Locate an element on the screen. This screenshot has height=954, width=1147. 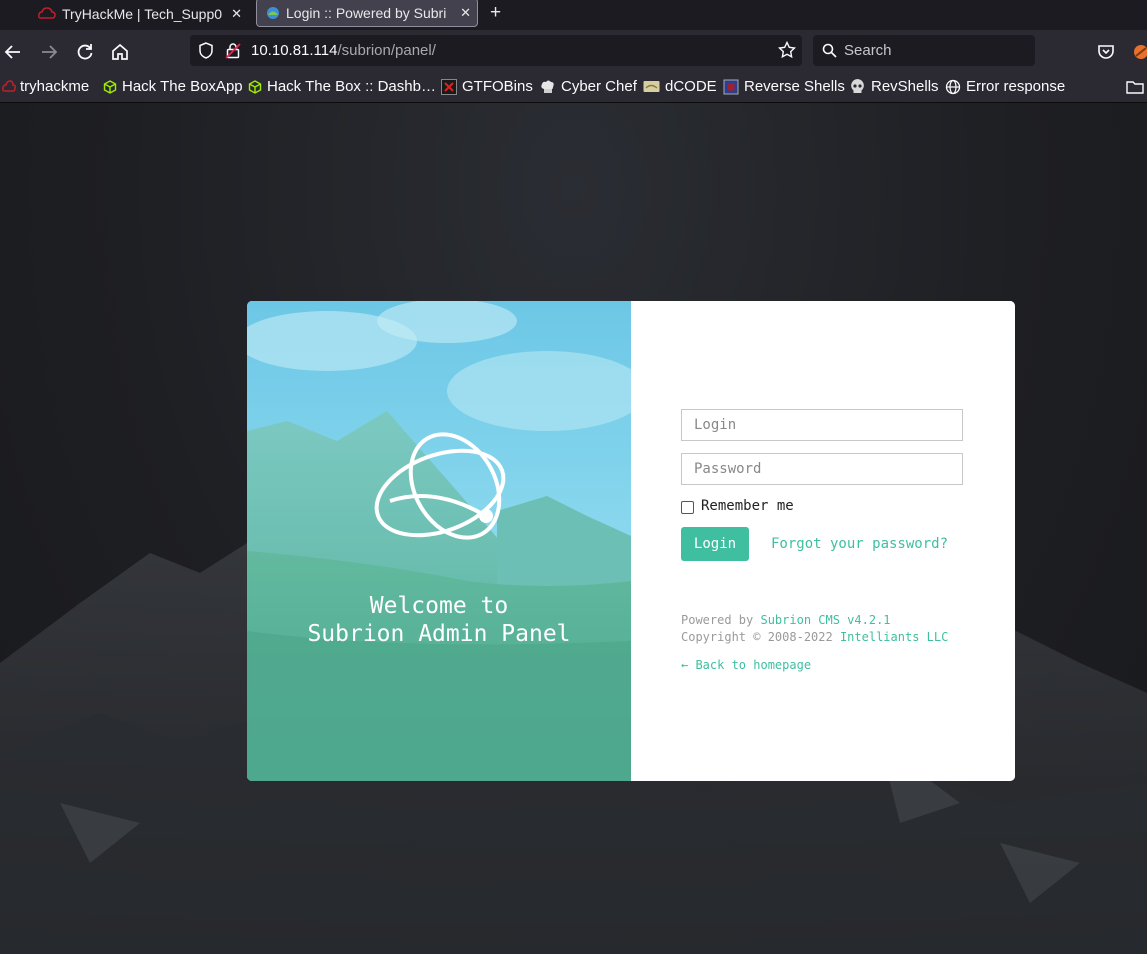
powered-by-text: Powered by is located at coordinates (721, 620).